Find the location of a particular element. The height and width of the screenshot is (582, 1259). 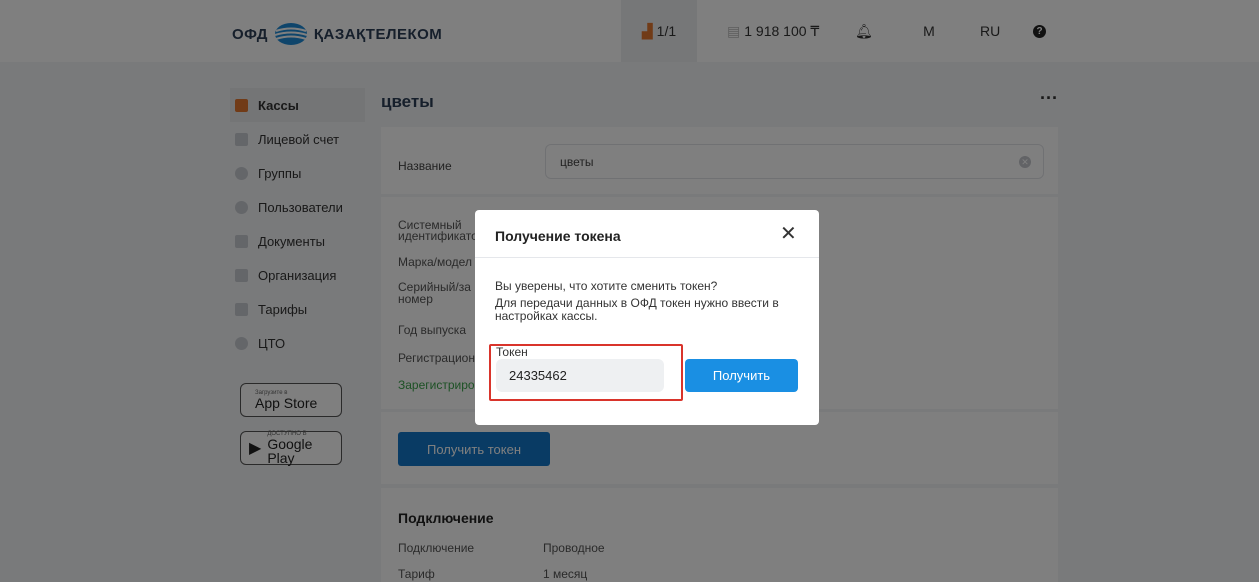

close-icon: ✕ is located at coordinates (788, 234).